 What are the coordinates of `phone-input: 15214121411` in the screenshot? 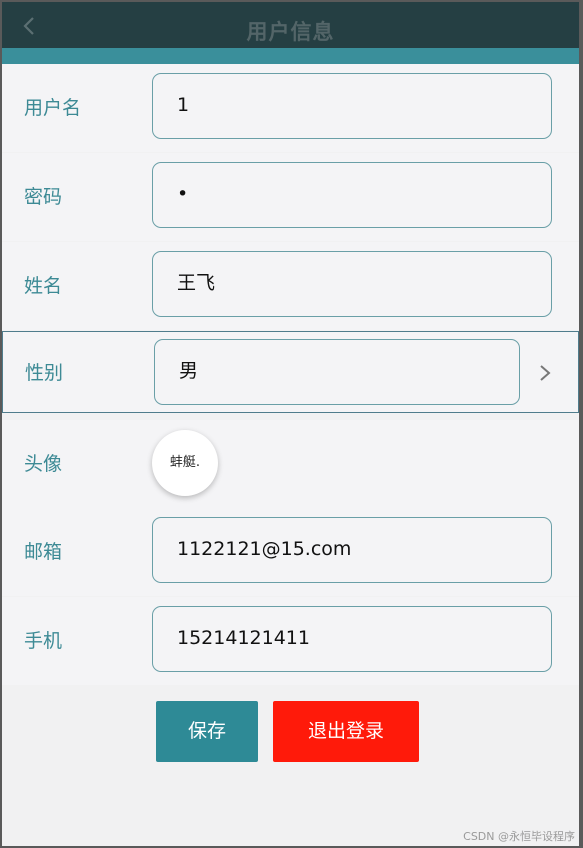 It's located at (352, 639).